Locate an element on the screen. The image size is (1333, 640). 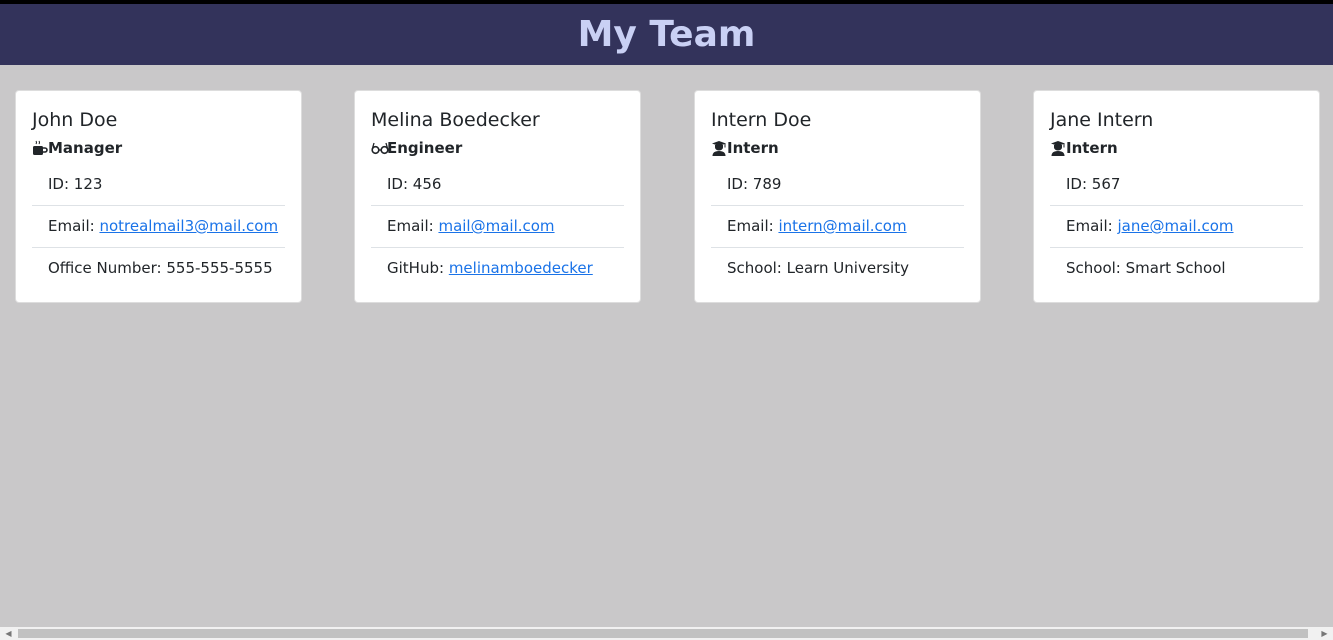
employee-email-row: Email: notrealmail3@mail.com is located at coordinates (158, 227).